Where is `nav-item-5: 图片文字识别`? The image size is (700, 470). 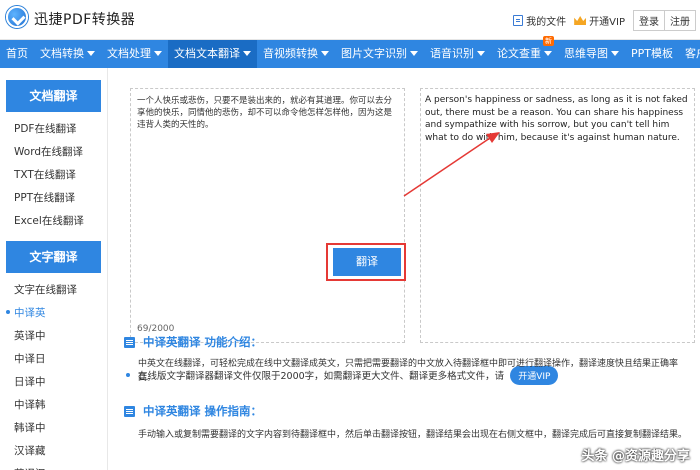 nav-item-5: 图片文字识别 is located at coordinates (379, 54).